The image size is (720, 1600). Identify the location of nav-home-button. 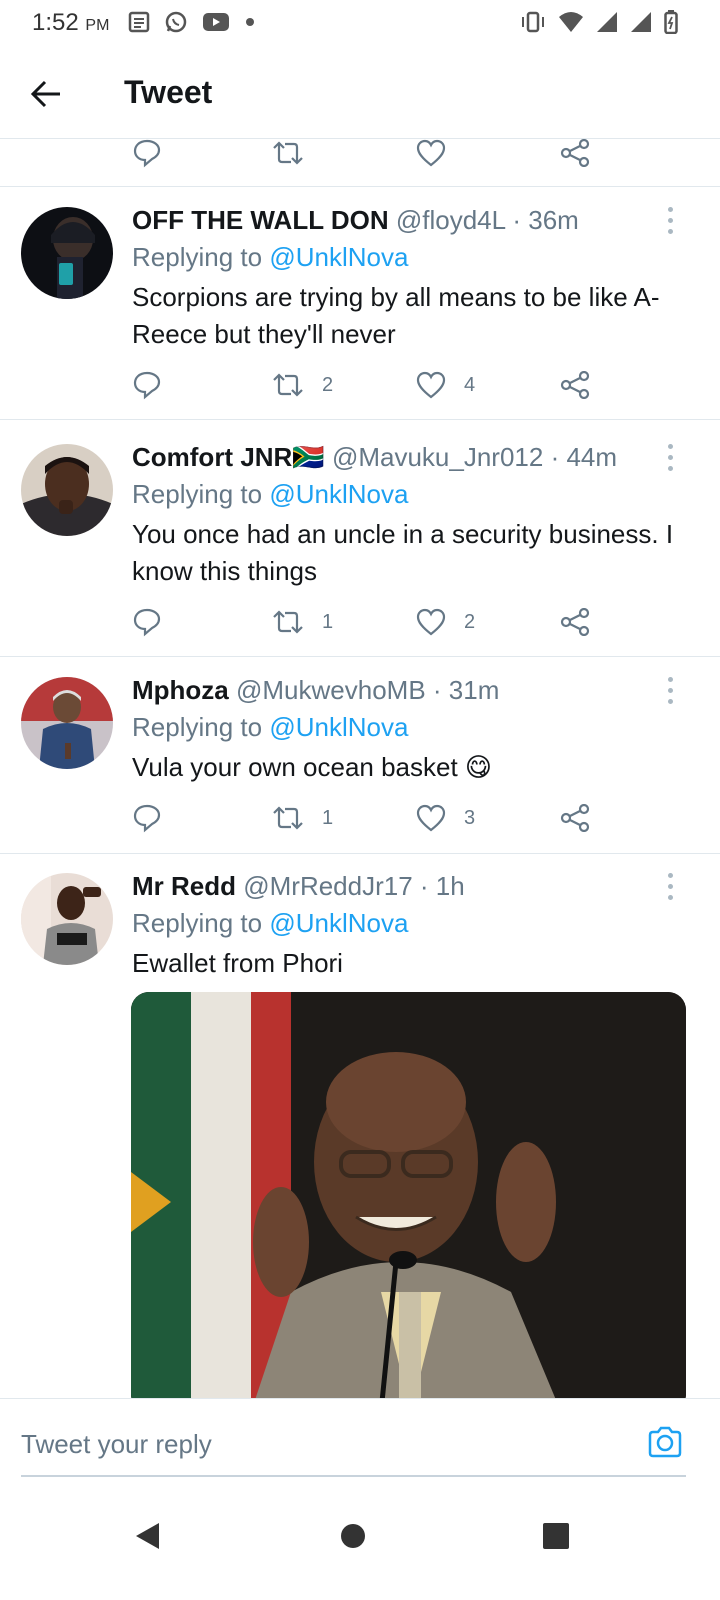
(353, 1536).